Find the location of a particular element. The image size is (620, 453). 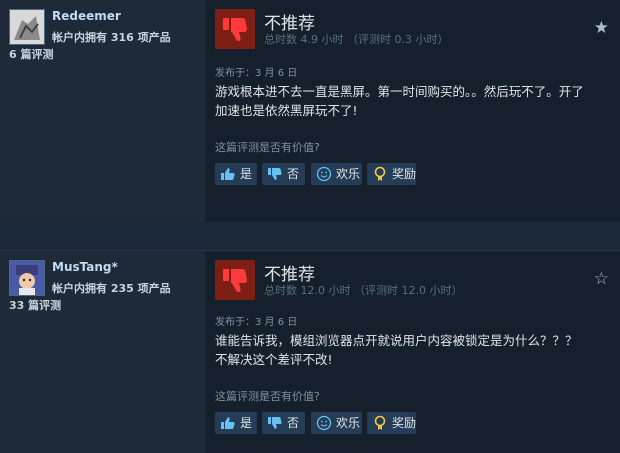

review-separator is located at coordinates (310, 236).